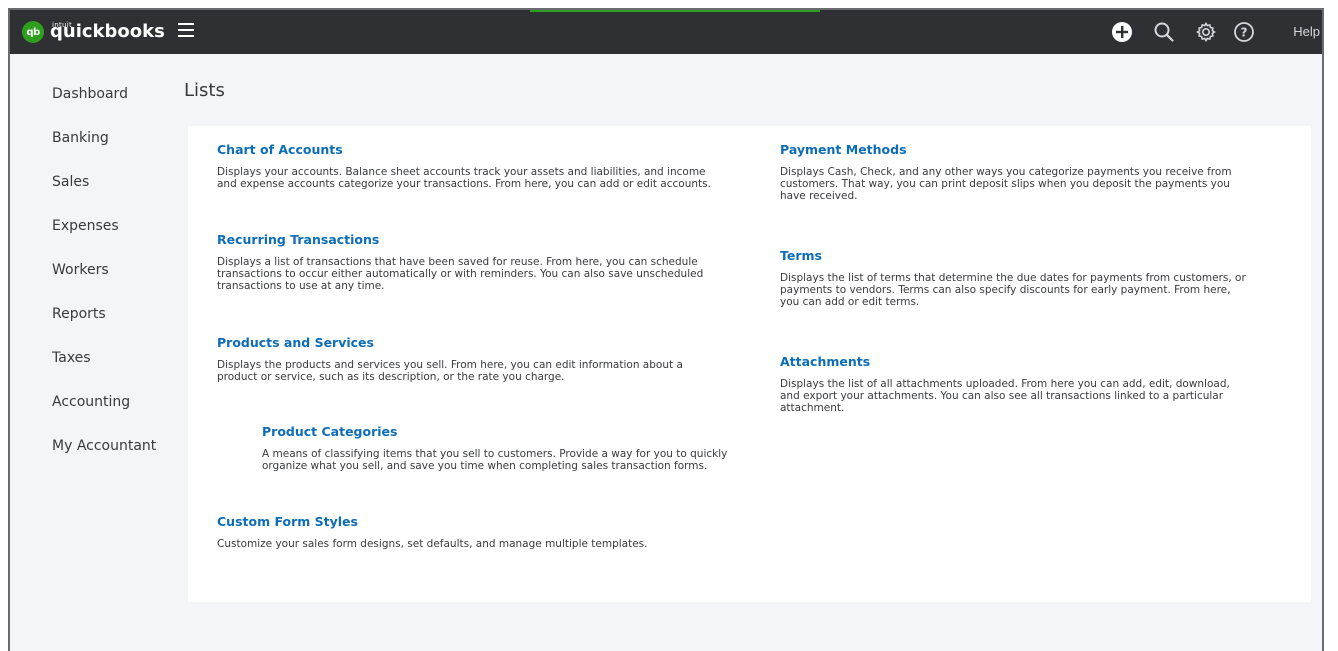 This screenshot has width=1338, height=651. Describe the element at coordinates (850, 302) in the screenshot. I see `desc-line: you can add or edit terms.` at that location.